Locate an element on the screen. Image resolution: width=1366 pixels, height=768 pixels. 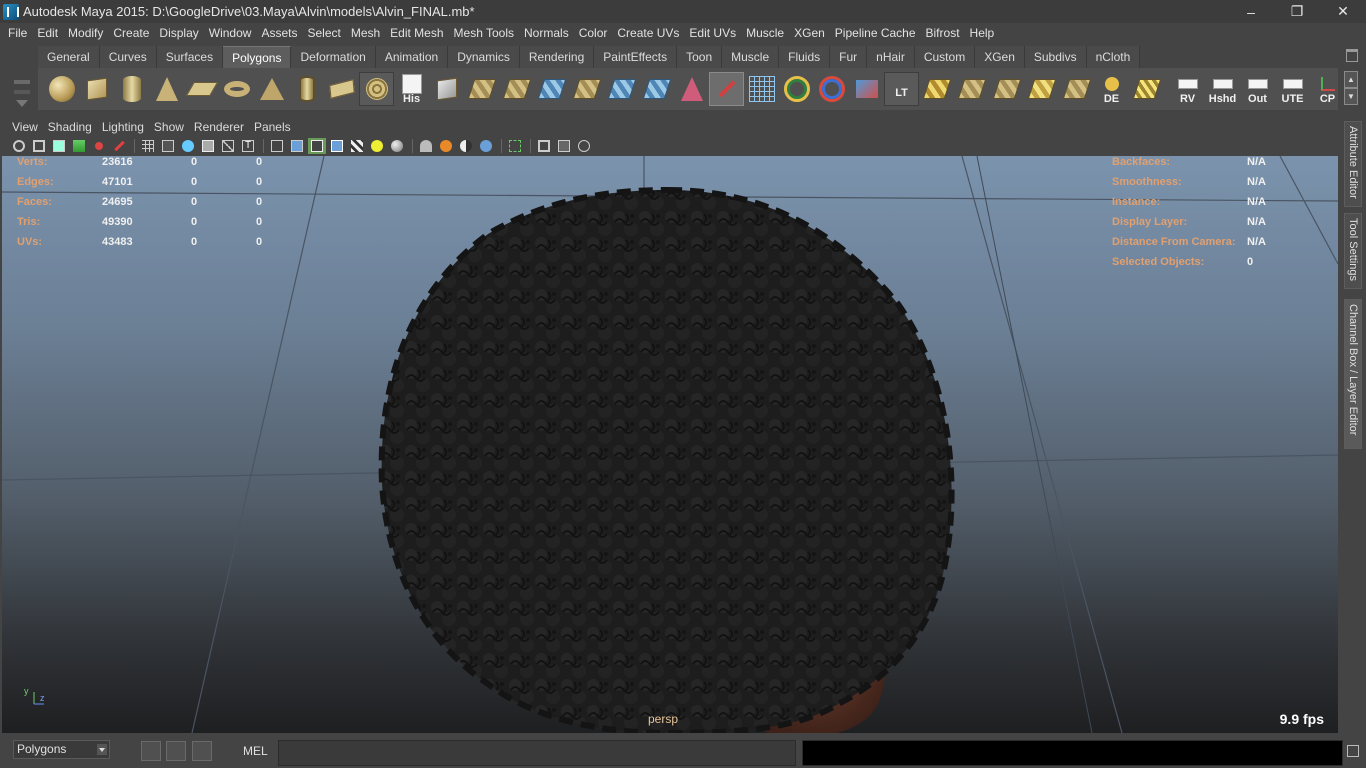
gate-mask-icon is located at coordinates (208, 146).